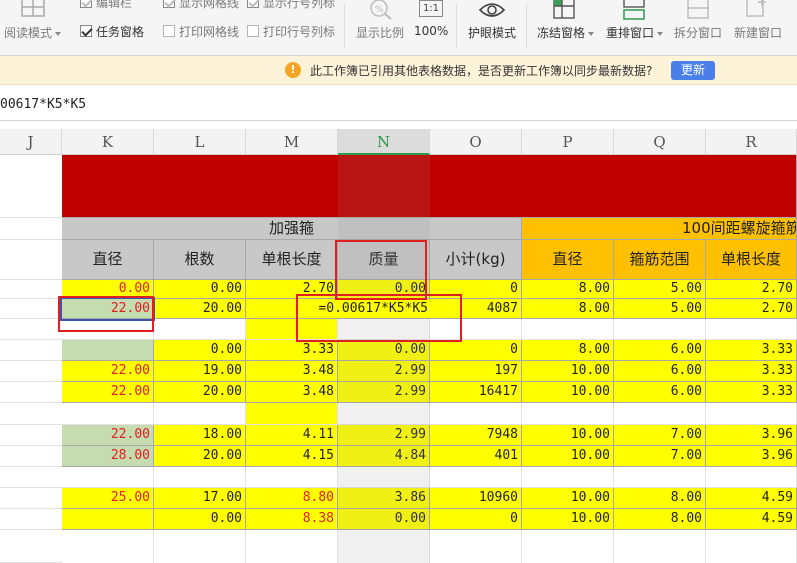 The width and height of the screenshot is (797, 563). What do you see at coordinates (693, 70) in the screenshot?
I see `update-button: 更新` at bounding box center [693, 70].